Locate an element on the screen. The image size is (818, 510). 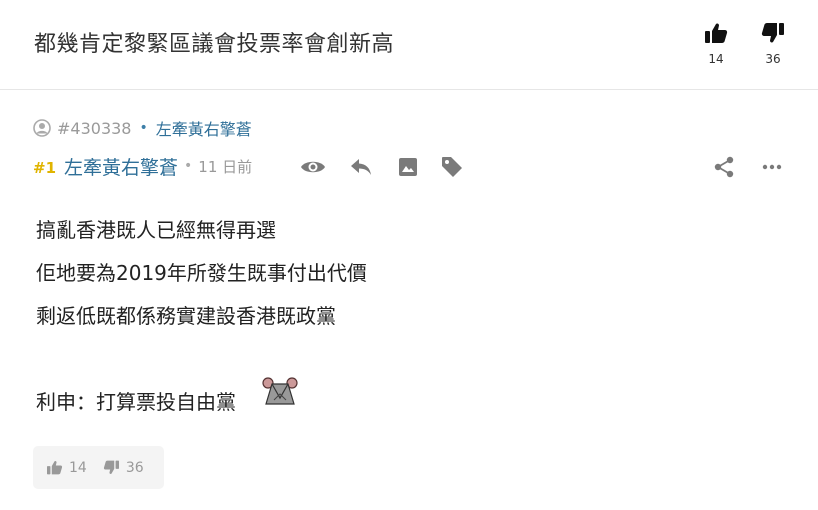
post-like-button: 14 is located at coordinates (66, 468).